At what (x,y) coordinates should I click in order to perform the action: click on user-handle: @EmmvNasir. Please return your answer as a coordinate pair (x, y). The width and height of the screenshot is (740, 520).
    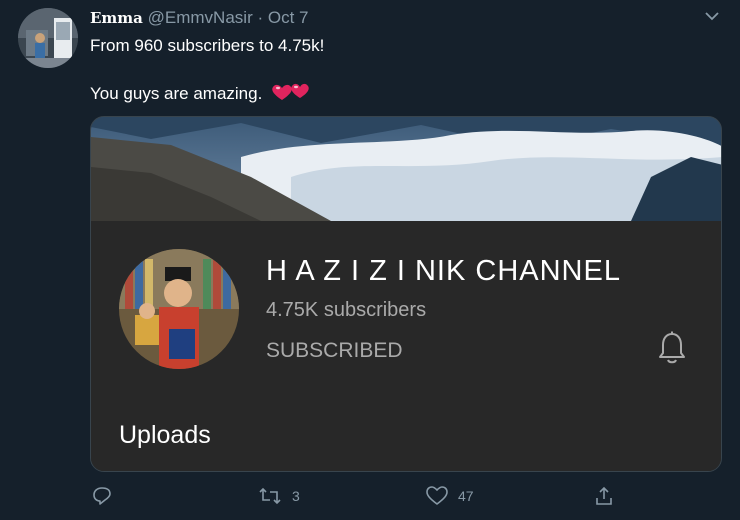
    Looking at the image, I should click on (200, 17).